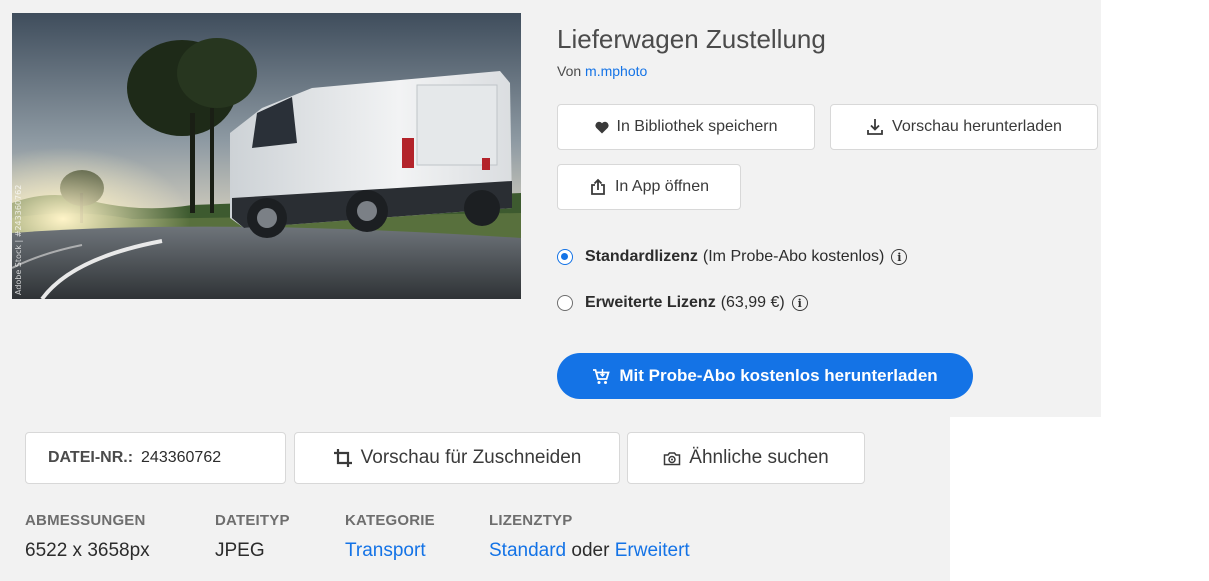  I want to click on open-in-app-label: In App öffnen, so click(661, 186).